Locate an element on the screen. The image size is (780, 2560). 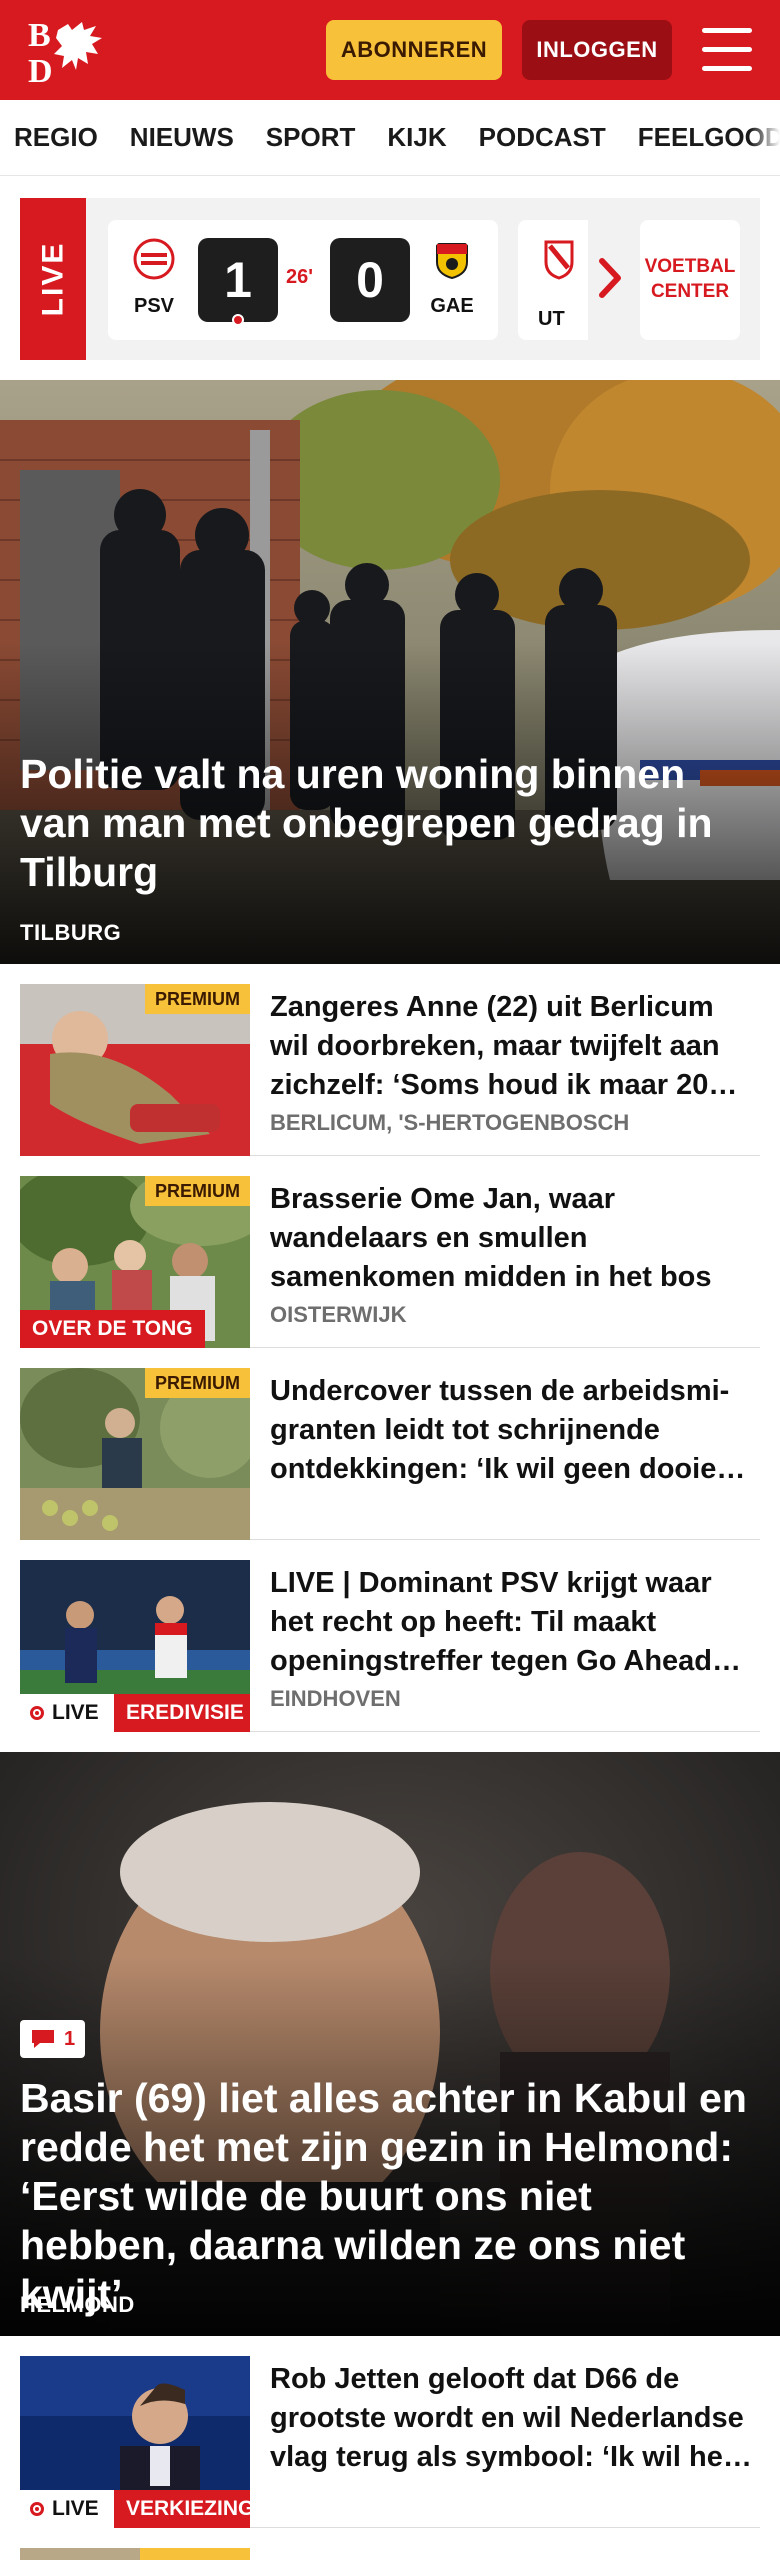
comment-count: 1 is located at coordinates (53, 2039).